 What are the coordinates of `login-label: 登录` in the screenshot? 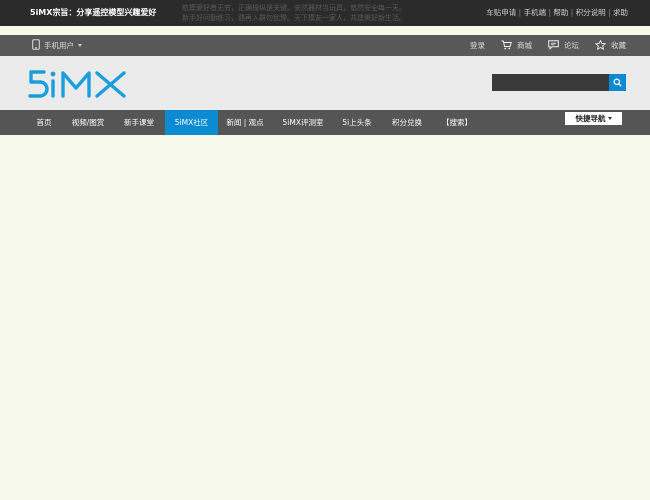 It's located at (477, 45).